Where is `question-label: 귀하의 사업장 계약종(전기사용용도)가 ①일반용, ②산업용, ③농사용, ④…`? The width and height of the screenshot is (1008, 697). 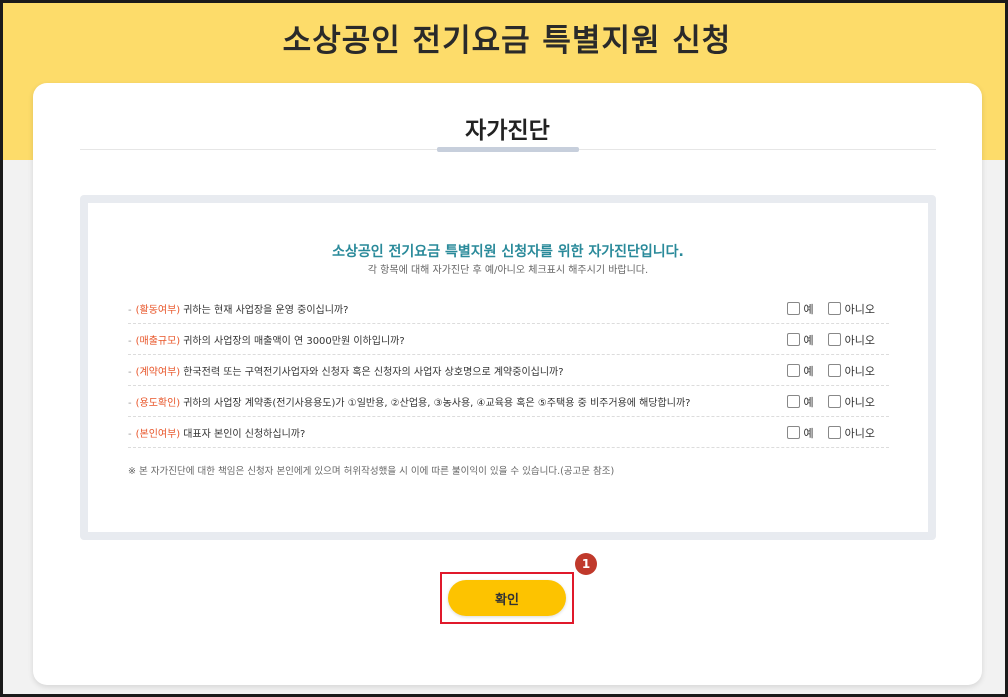 question-label: 귀하의 사업장 계약종(전기사용용도)가 ①일반용, ②산업용, ③농사용, ④… is located at coordinates (437, 403).